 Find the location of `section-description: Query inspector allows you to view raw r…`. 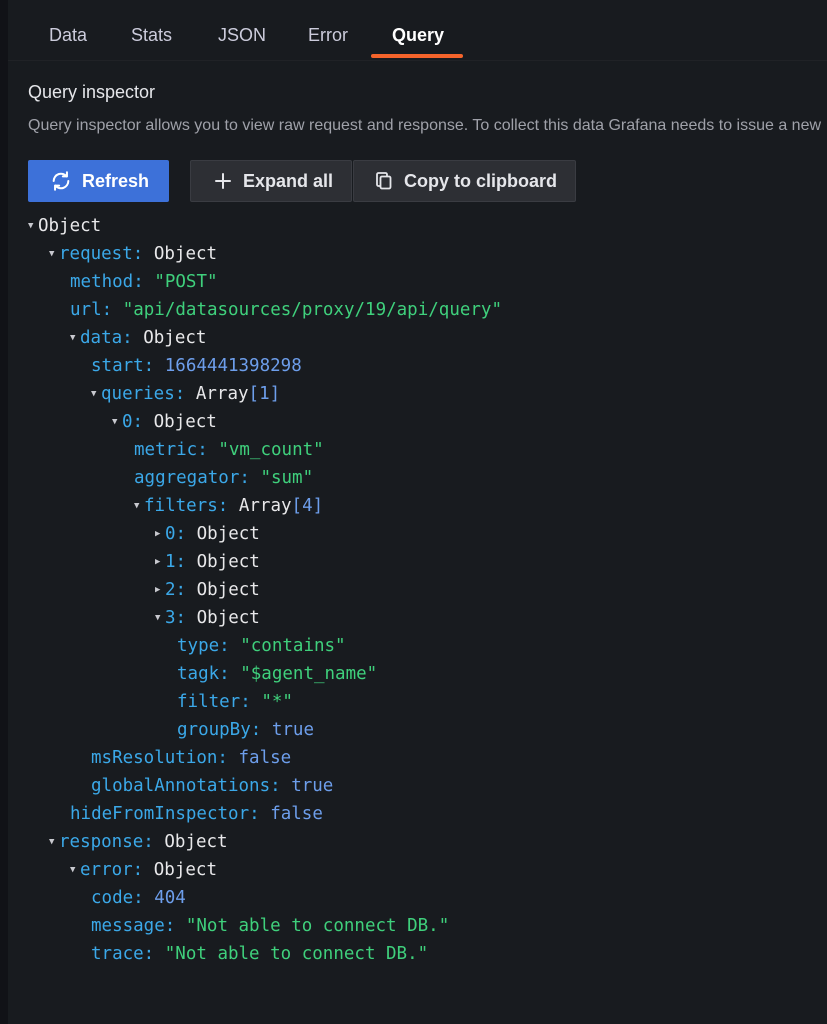

section-description: Query inspector allows you to view raw r… is located at coordinates (425, 125).